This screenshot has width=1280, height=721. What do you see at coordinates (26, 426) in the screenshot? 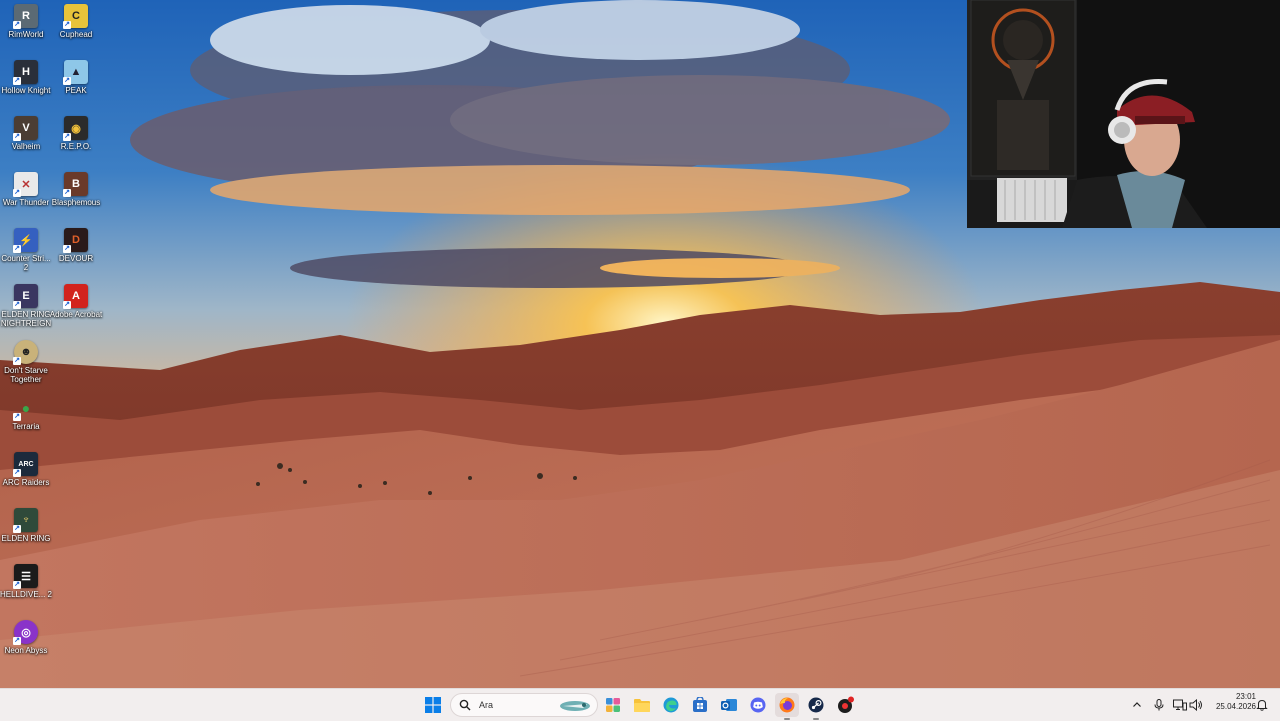
I see `desktop-icon-label: Terraria` at bounding box center [26, 426].